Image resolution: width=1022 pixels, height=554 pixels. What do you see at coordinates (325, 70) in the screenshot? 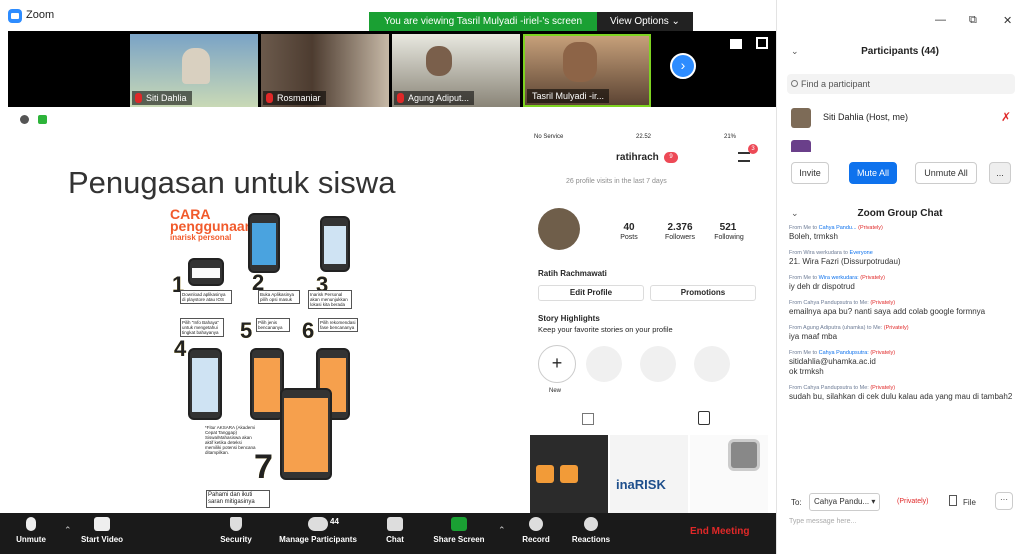
I see `video-thumbnail: Rosmaniar` at bounding box center [325, 70].